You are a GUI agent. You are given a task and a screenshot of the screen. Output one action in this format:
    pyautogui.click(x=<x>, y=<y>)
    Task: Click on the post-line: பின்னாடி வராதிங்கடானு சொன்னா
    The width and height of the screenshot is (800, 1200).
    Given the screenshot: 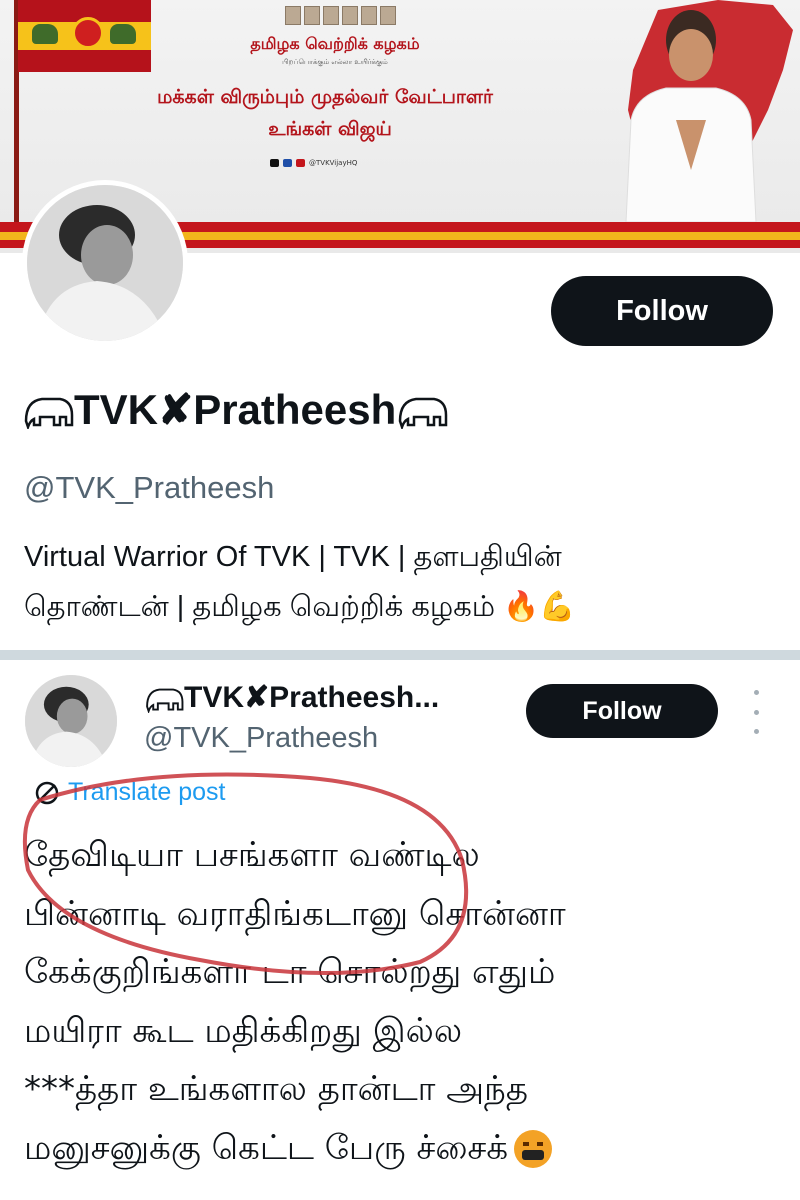 What is the action you would take?
    pyautogui.click(x=295, y=913)
    